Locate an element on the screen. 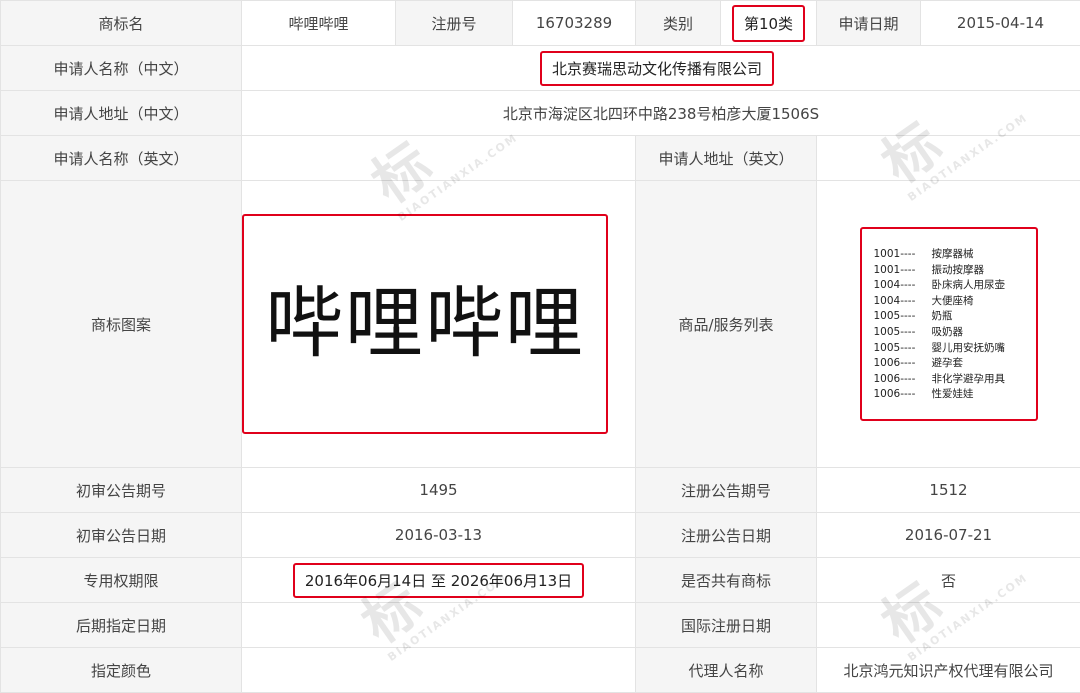  row-color: 指定颜色 代理人名称 北京鸿元知识产权代理有限公司 is located at coordinates (540, 670).